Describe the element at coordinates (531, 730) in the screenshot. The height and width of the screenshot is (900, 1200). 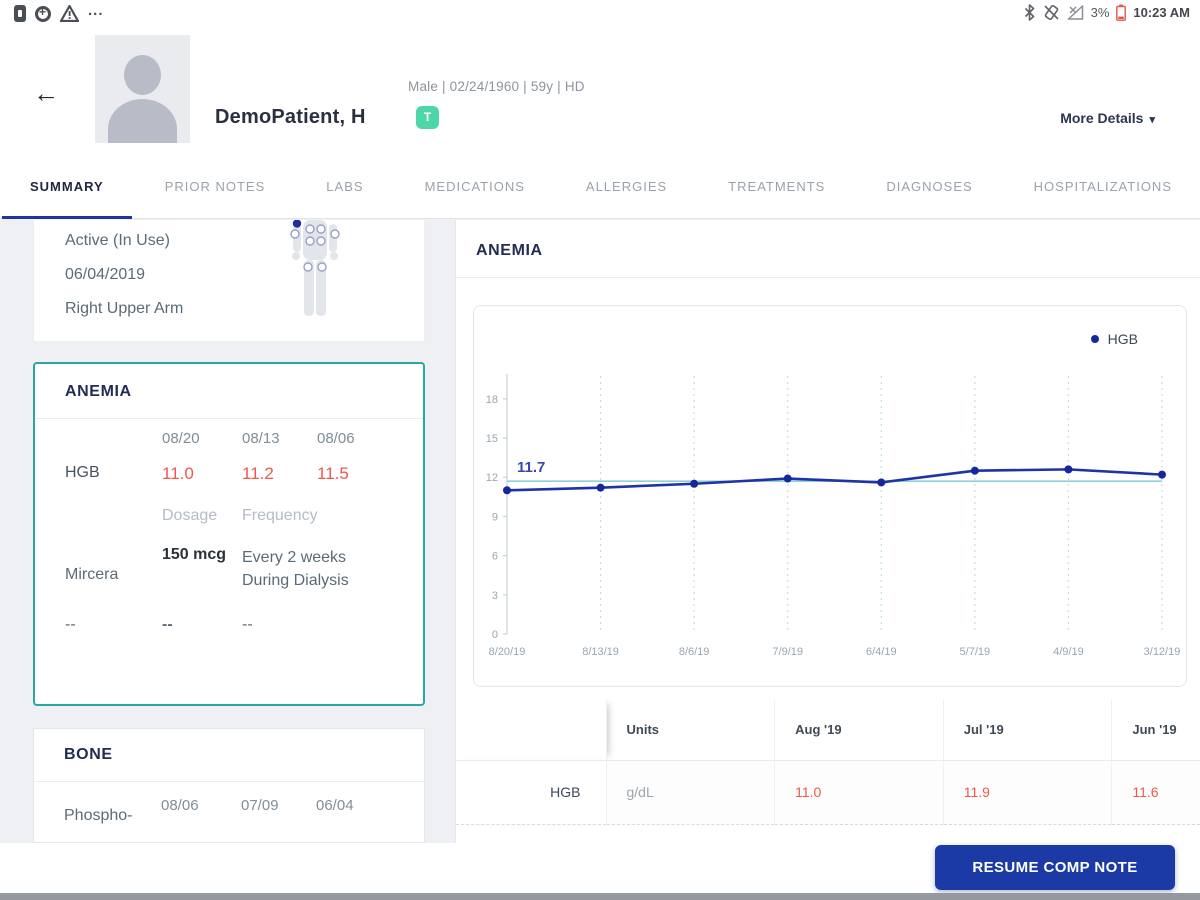
I see `empty-header-cell` at that location.